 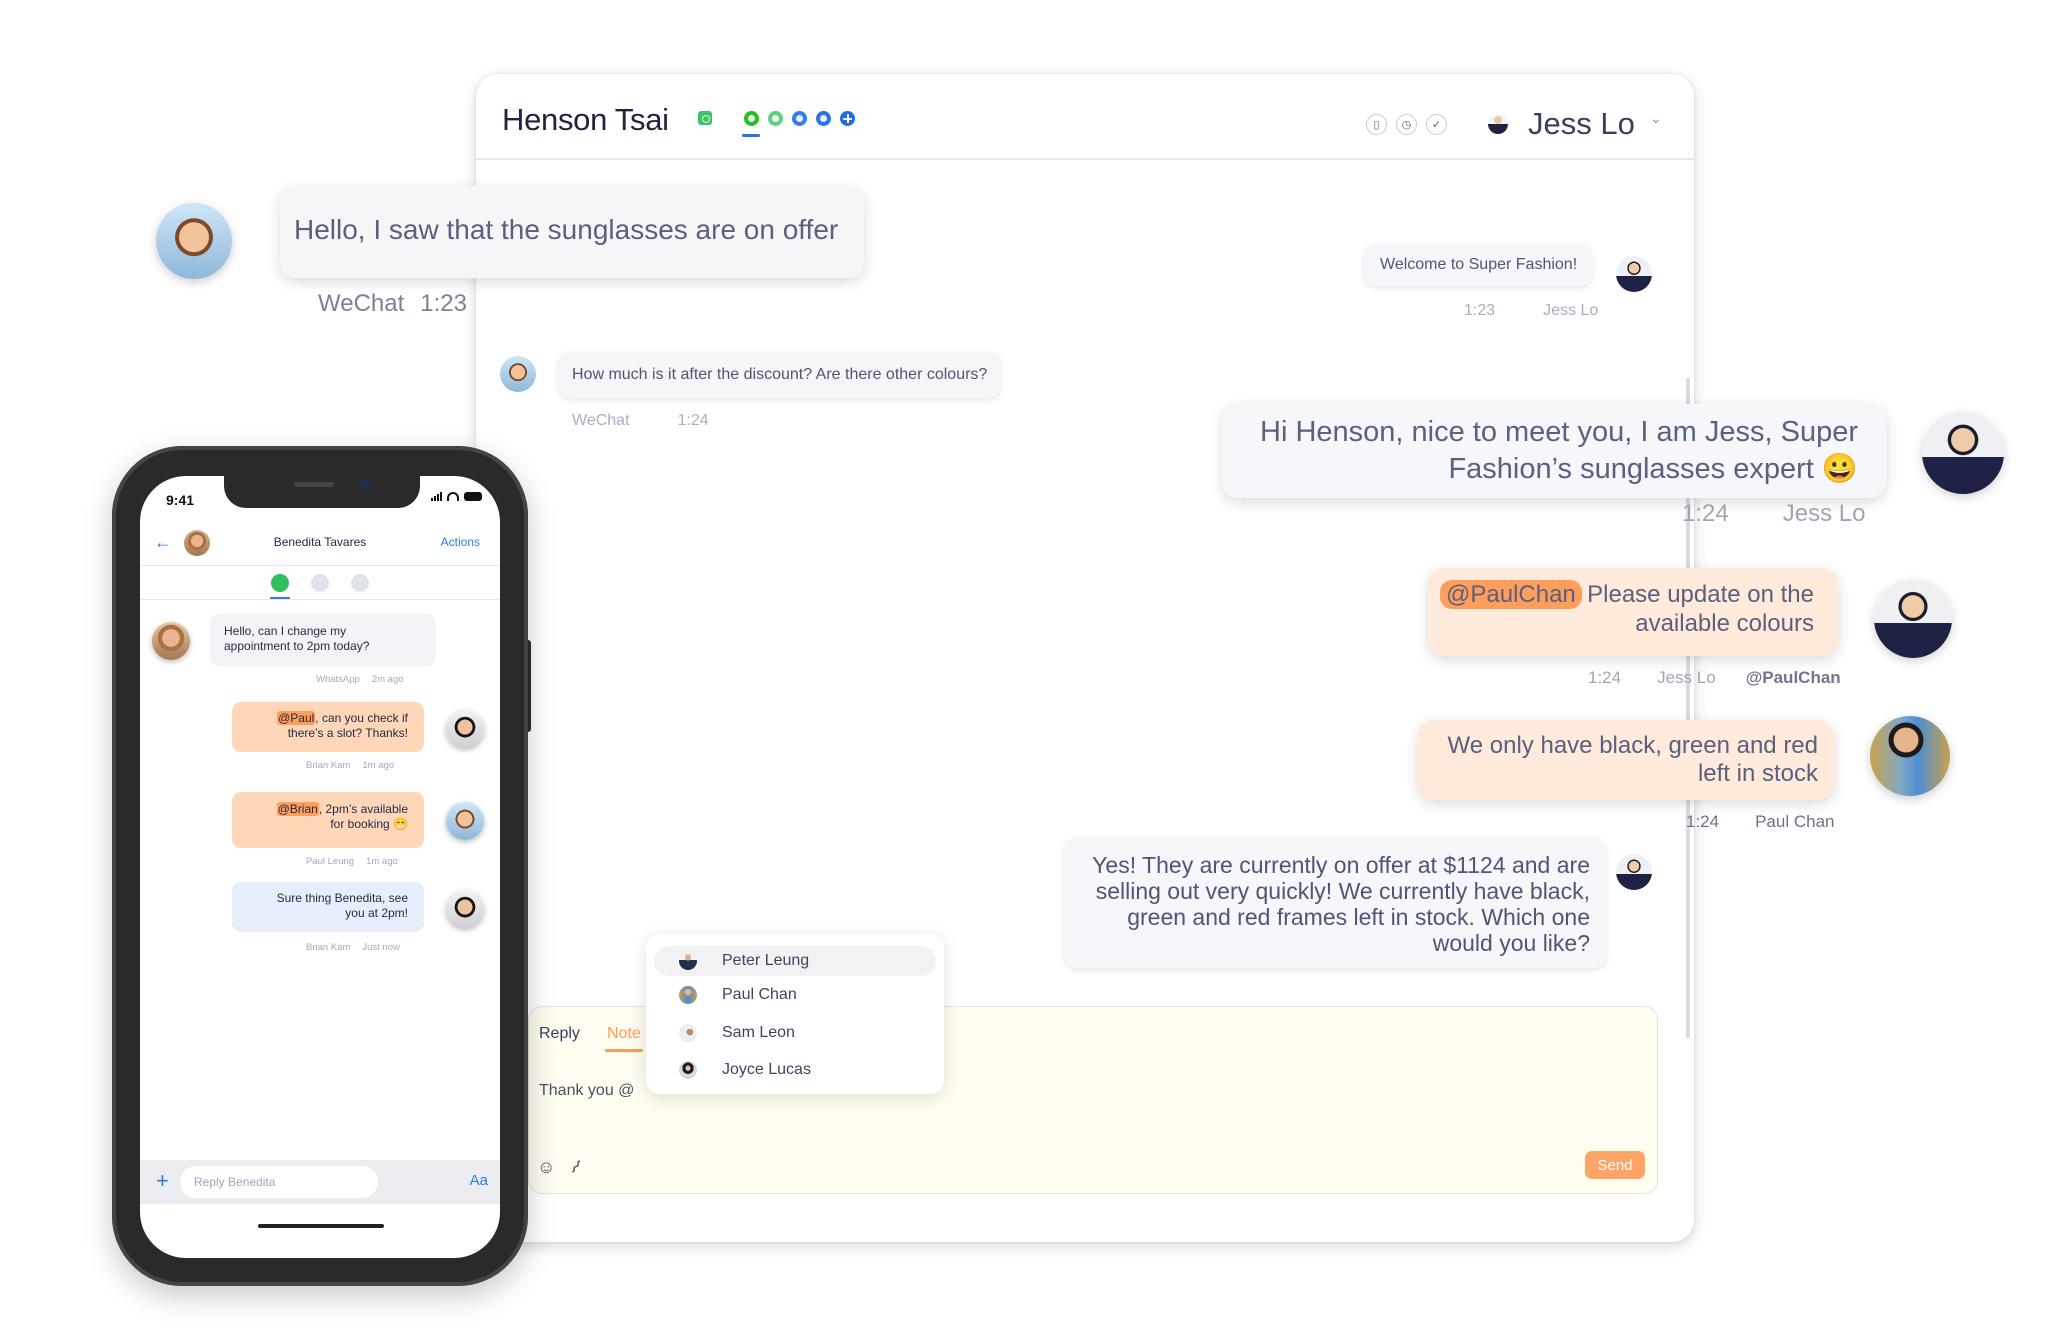 I want to click on channel-tabs, so click(x=799, y=118).